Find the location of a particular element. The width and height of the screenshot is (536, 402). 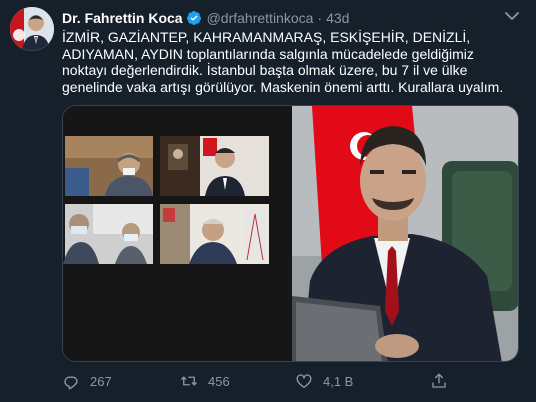

like-icon is located at coordinates (304, 381).